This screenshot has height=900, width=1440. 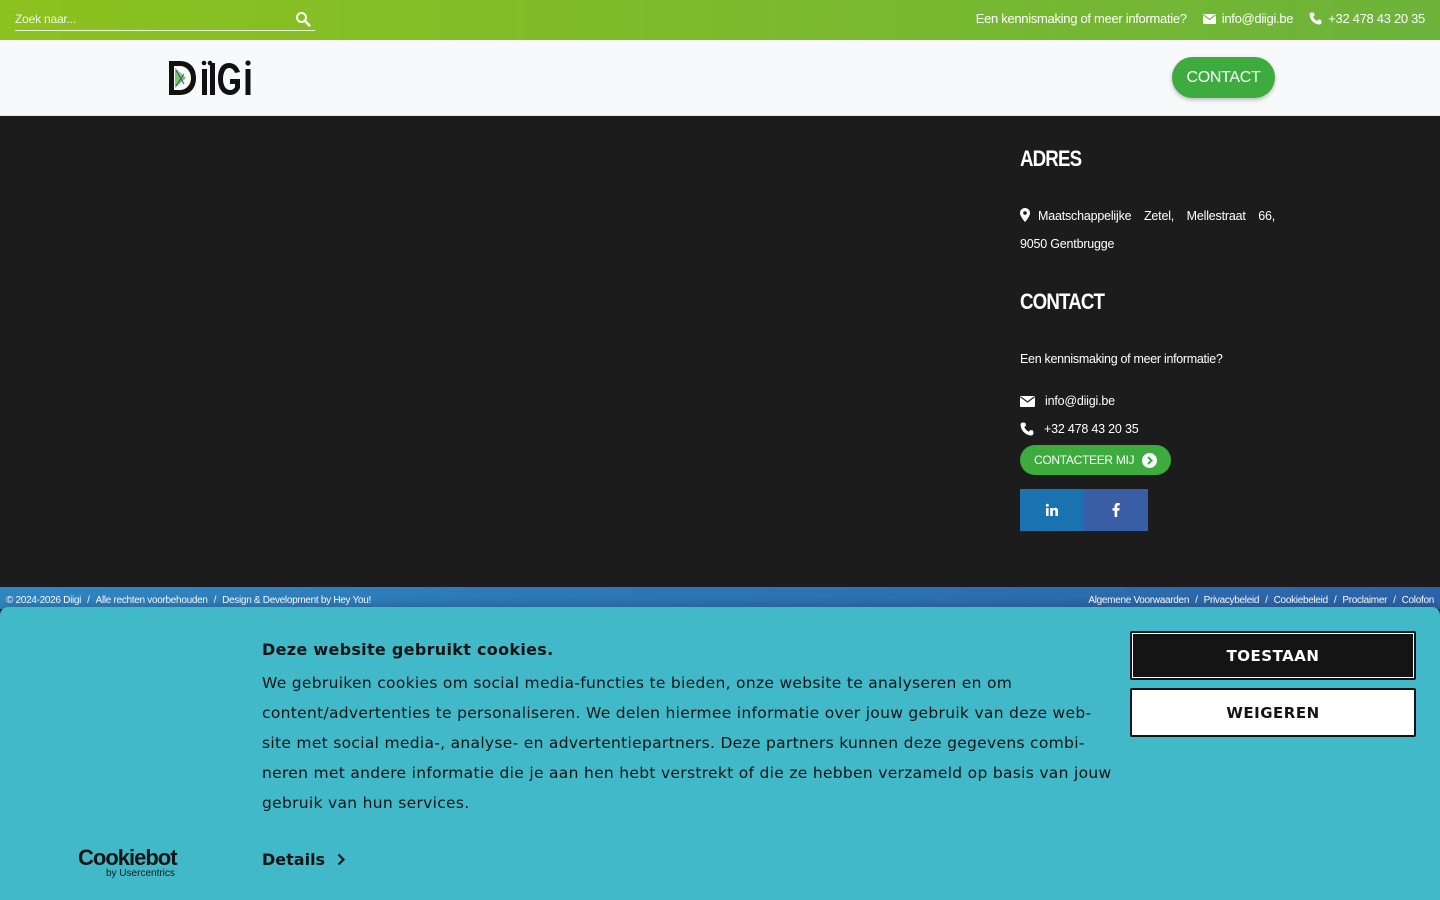 I want to click on arrow-circle-right-icon, so click(x=1150, y=460).